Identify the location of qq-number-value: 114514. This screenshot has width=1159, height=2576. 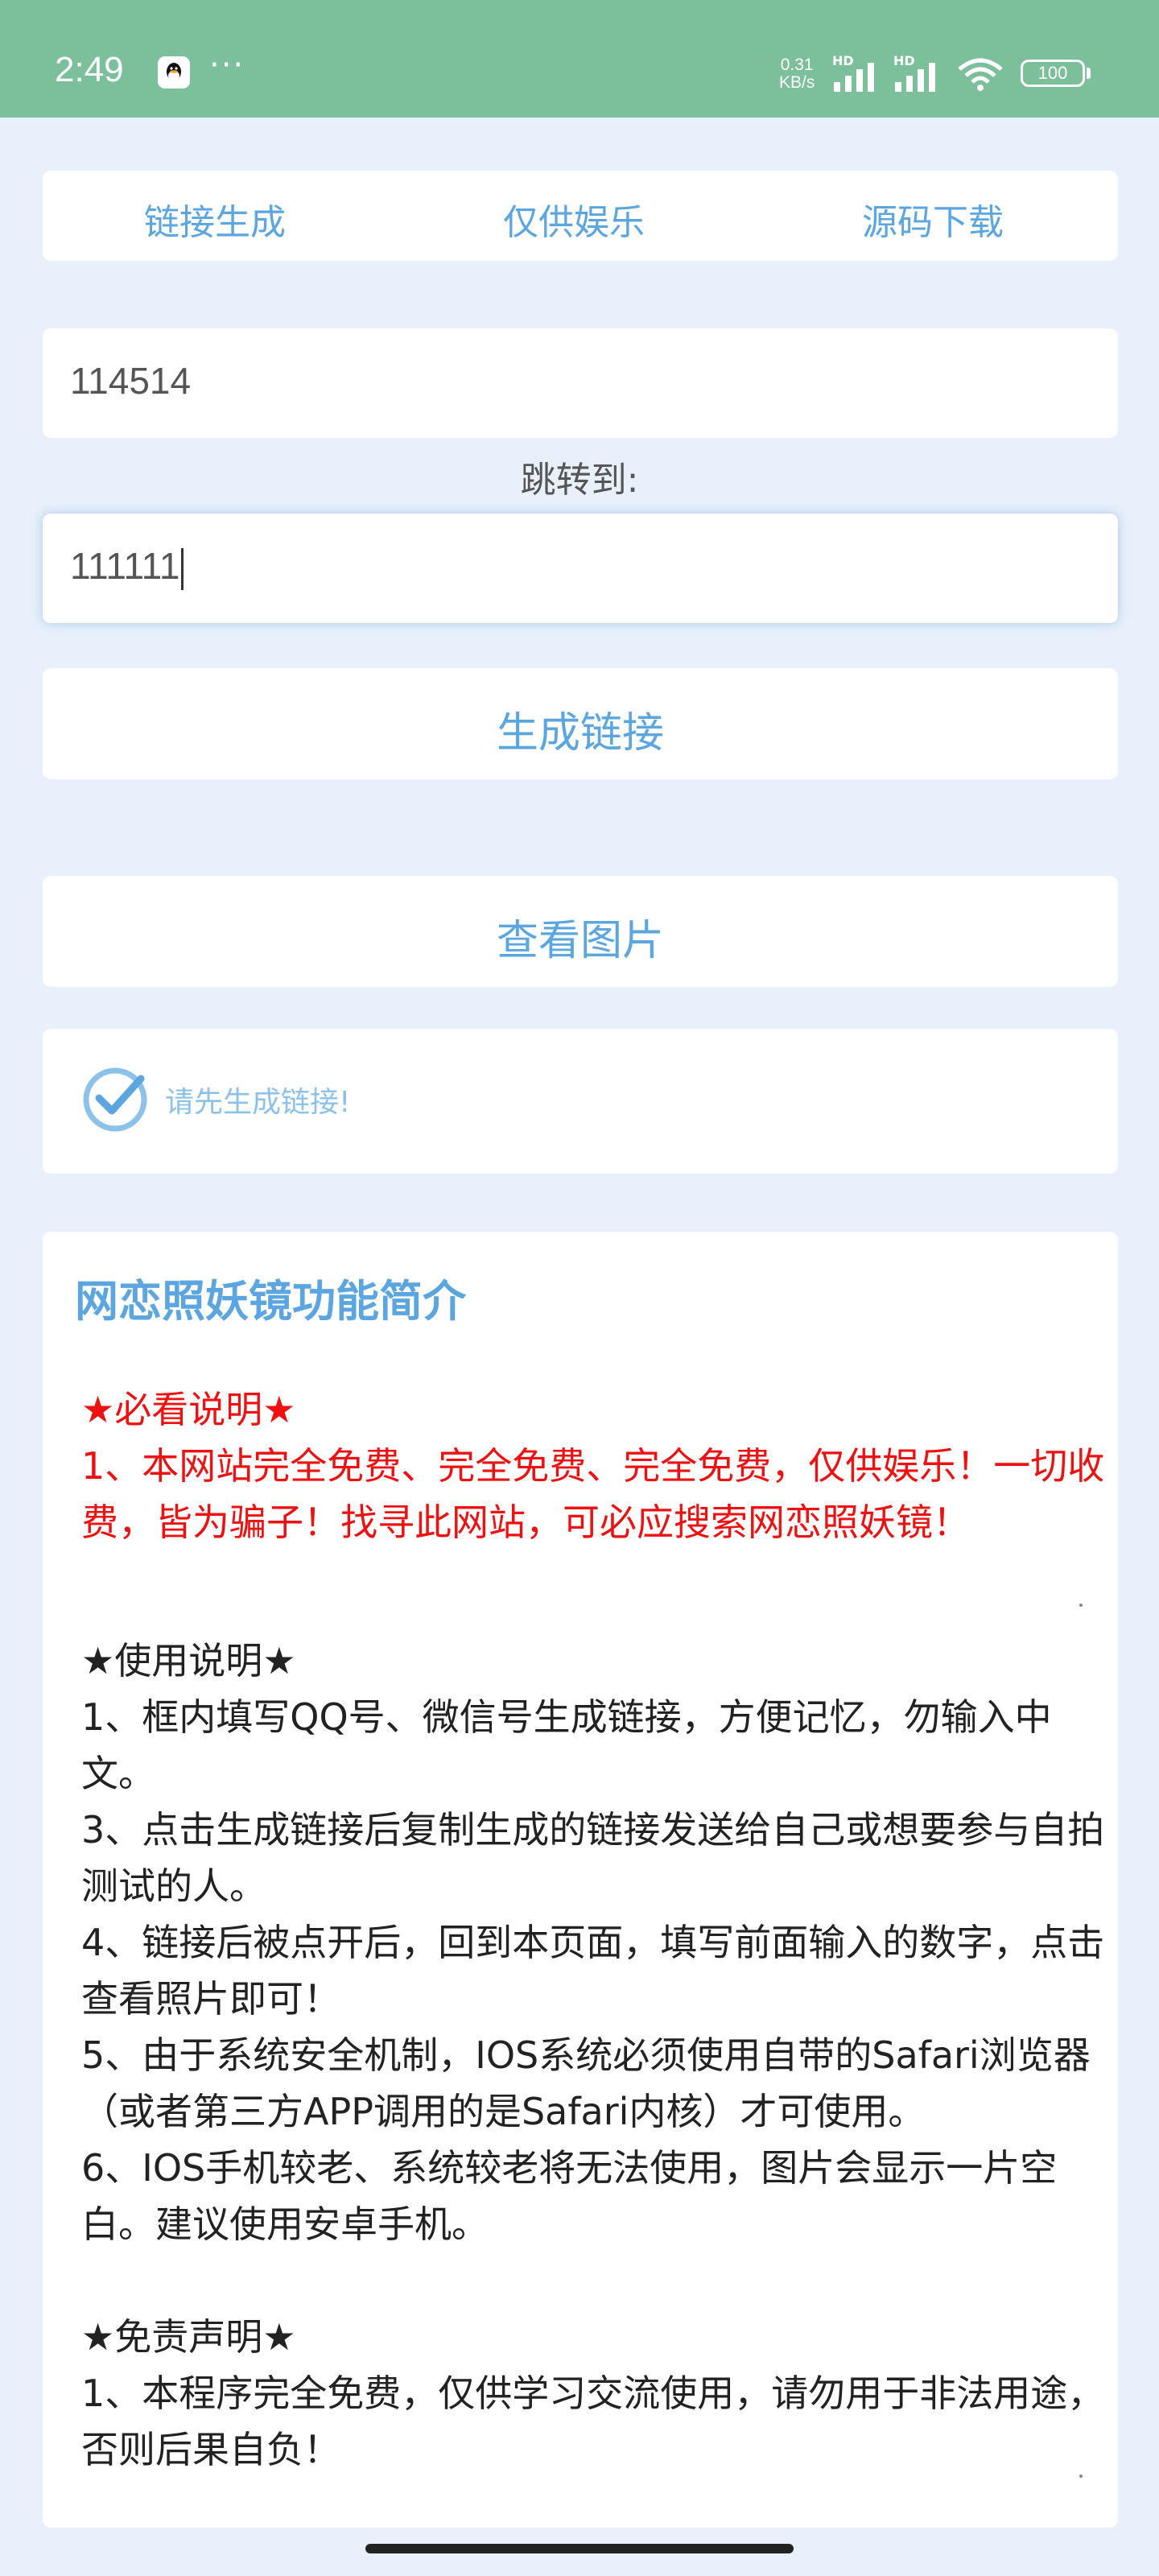
(131, 381).